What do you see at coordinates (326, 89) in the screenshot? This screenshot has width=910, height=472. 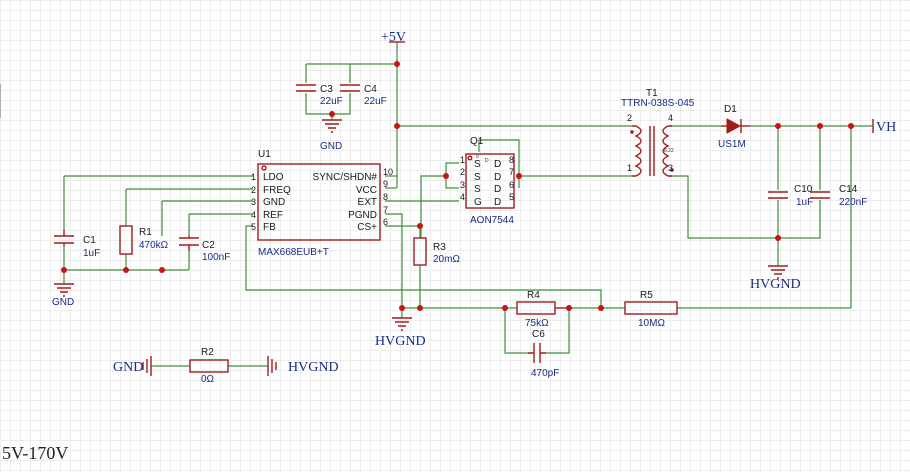 I see `c3-ref: C3` at bounding box center [326, 89].